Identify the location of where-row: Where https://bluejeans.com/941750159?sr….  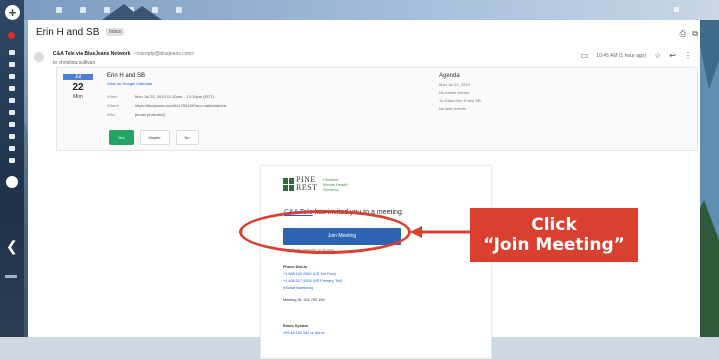
(167, 105).